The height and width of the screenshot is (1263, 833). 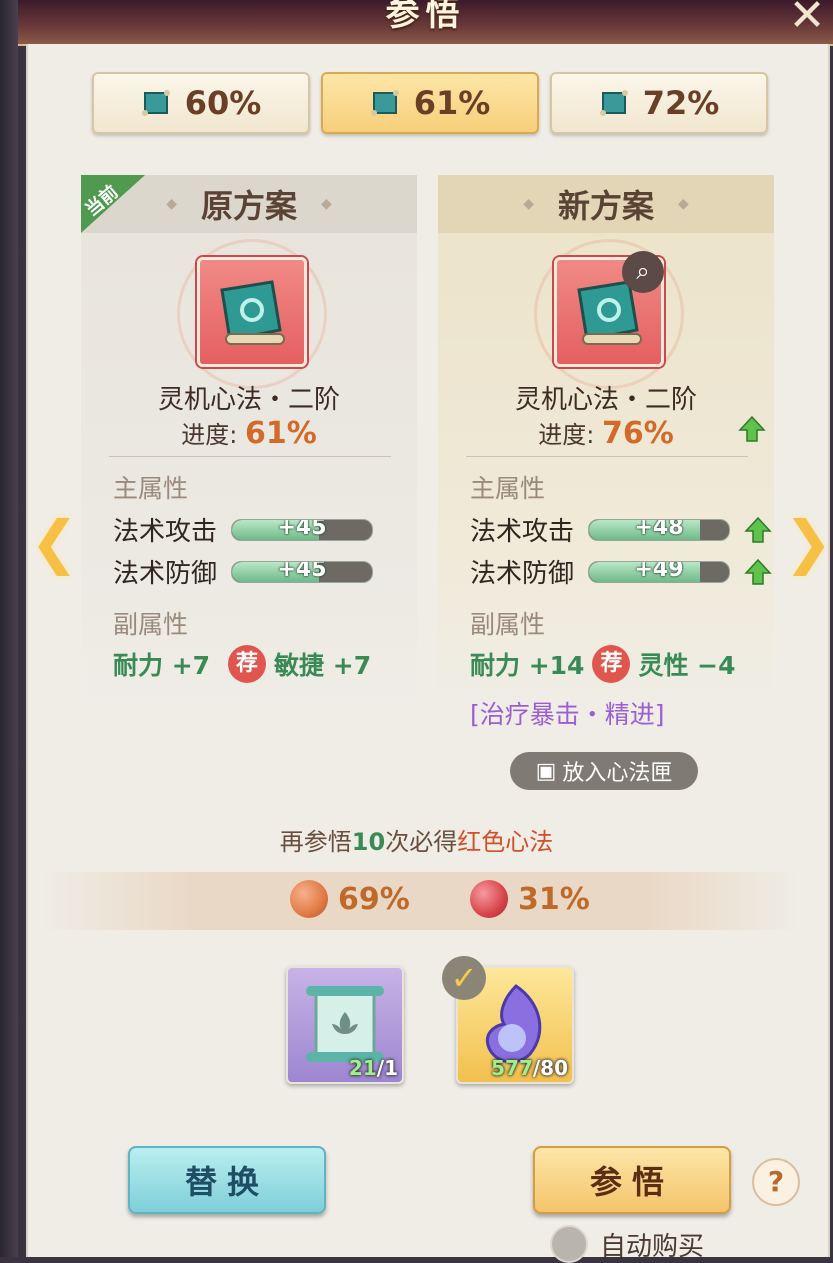 I want to click on probability-orange: 69%, so click(x=350, y=899).